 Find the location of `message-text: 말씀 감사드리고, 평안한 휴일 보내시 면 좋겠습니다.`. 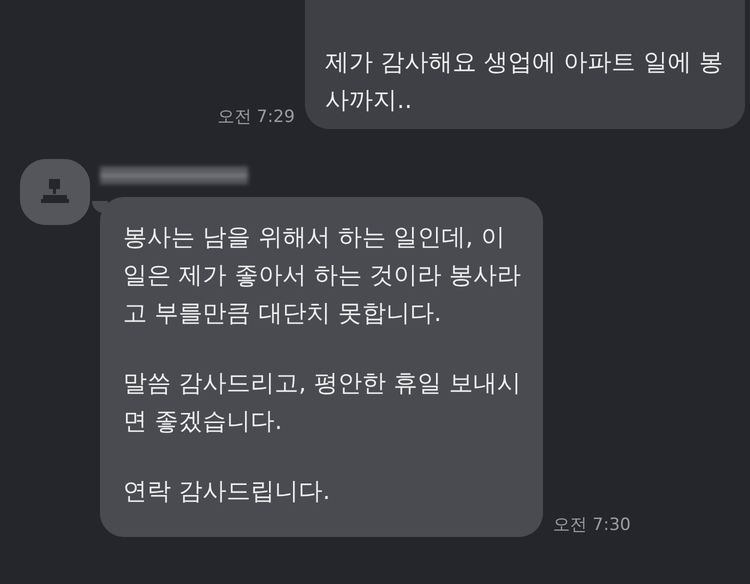

message-text: 말씀 감사드리고, 평안한 휴일 보내시 면 좋겠습니다. is located at coordinates (322, 402).